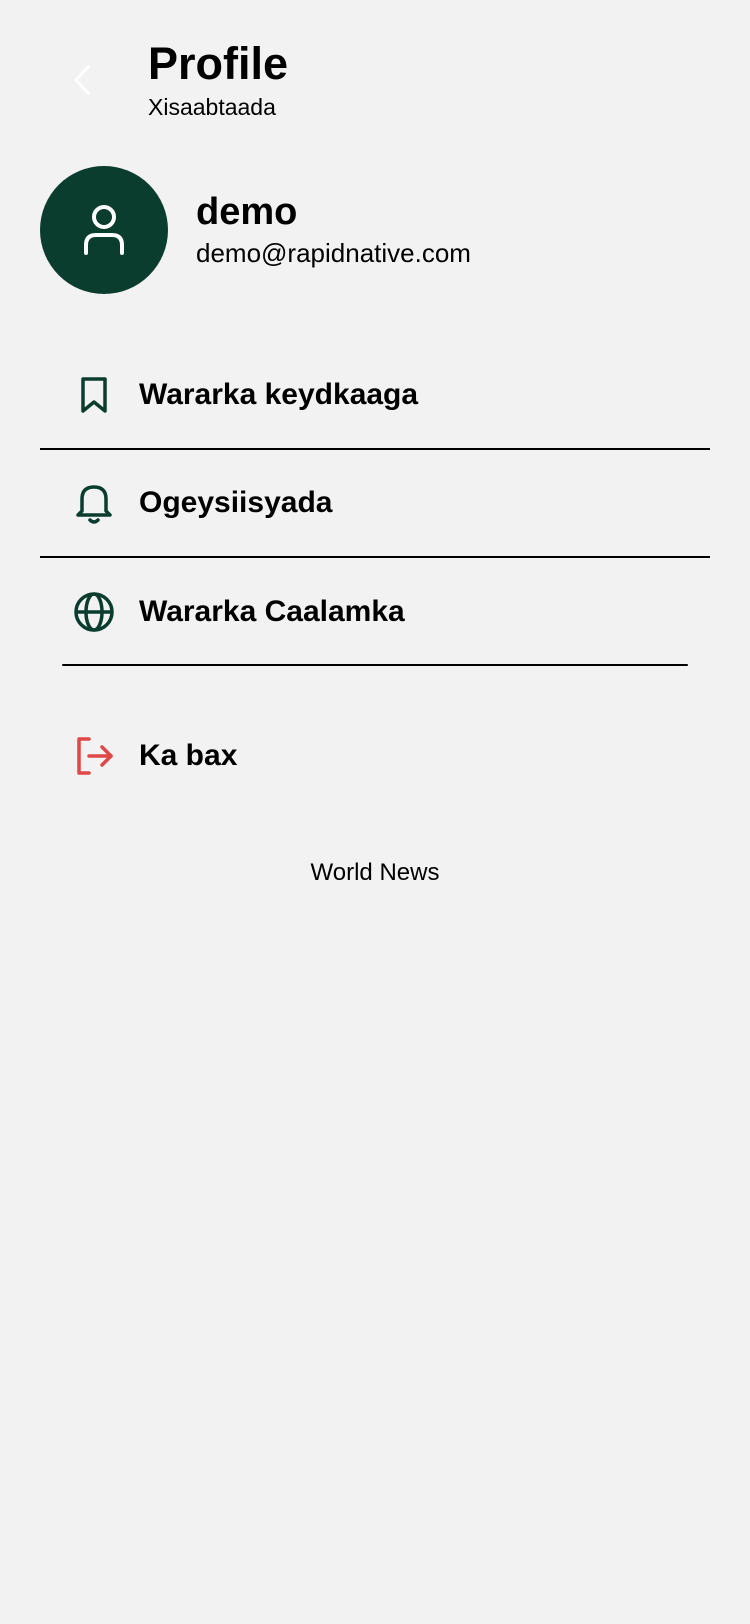 The image size is (750, 1624). What do you see at coordinates (247, 212) in the screenshot?
I see `user-name: demo` at bounding box center [247, 212].